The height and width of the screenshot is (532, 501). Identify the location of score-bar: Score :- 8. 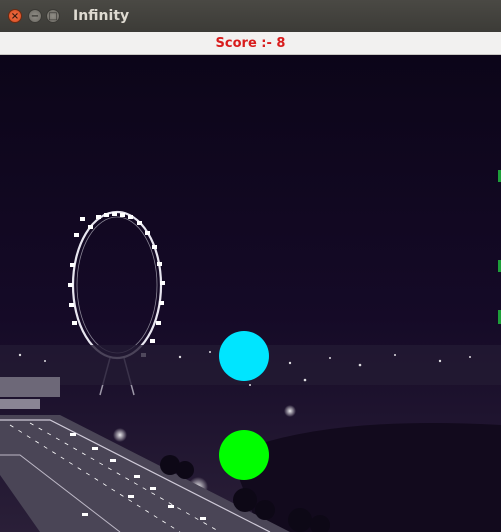
(250, 43).